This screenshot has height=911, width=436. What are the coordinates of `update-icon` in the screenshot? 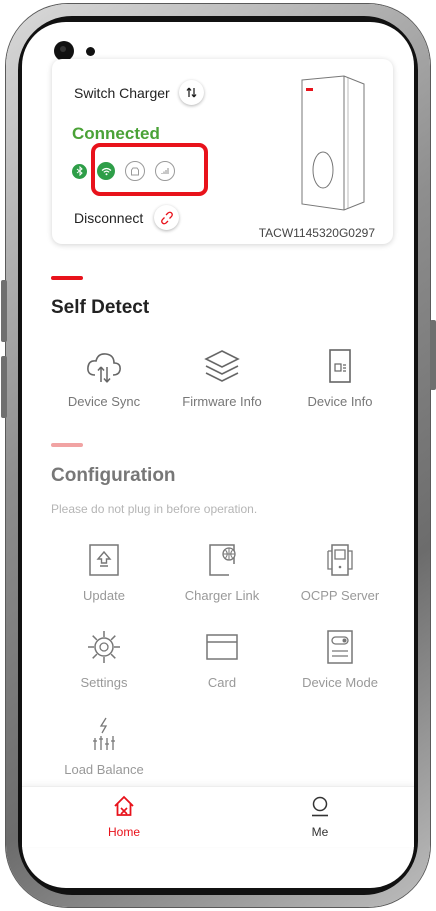 It's located at (104, 560).